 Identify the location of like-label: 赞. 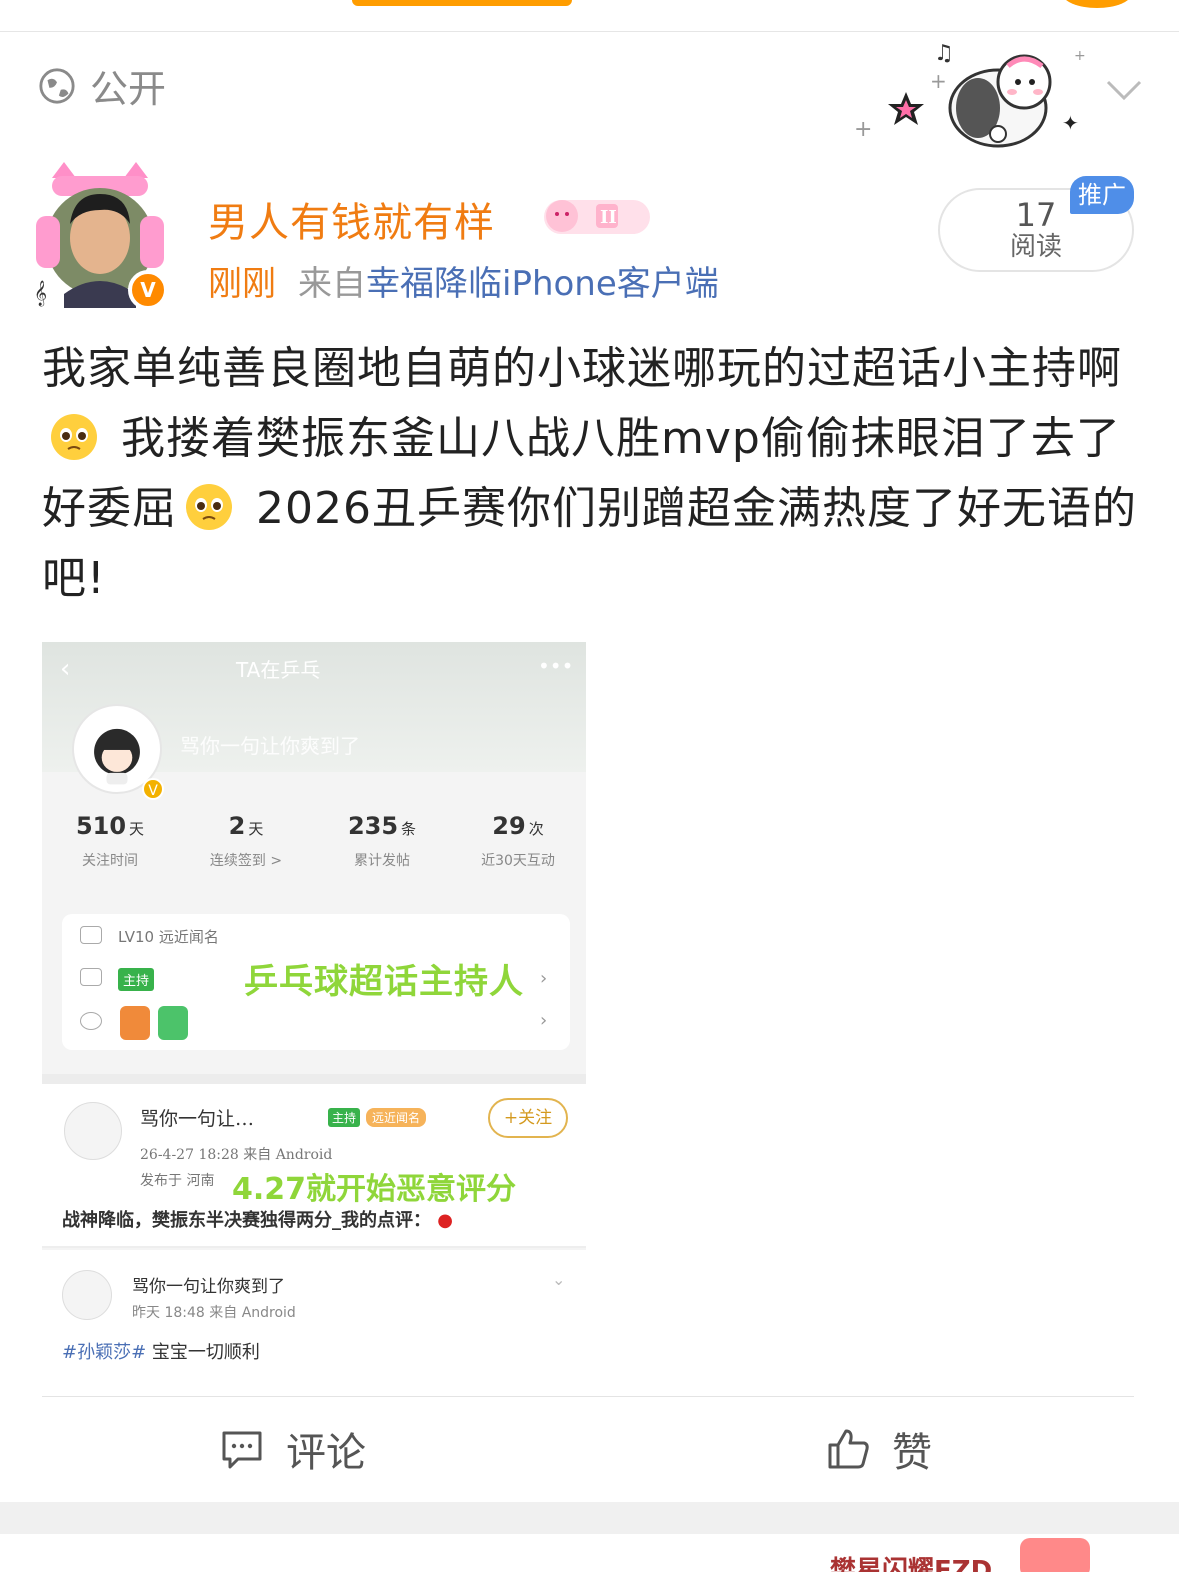
(912, 1453).